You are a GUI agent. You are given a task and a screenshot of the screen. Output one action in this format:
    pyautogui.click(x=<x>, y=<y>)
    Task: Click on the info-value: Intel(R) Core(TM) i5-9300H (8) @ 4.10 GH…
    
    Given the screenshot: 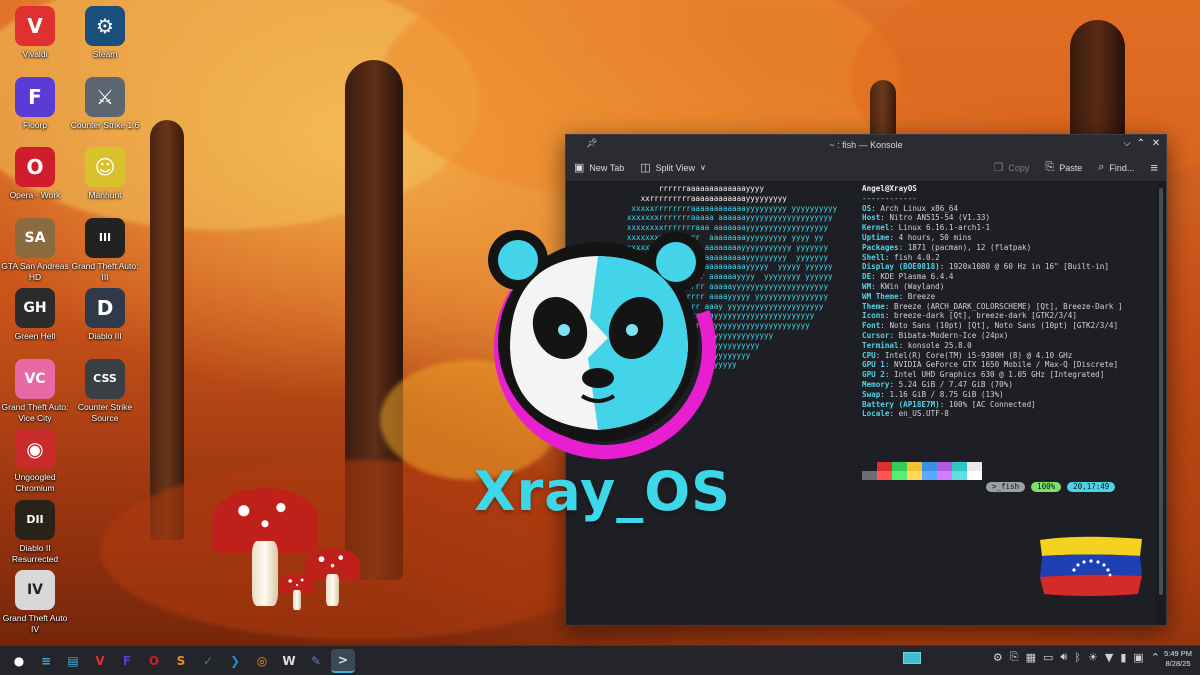 What is the action you would take?
    pyautogui.click(x=978, y=355)
    